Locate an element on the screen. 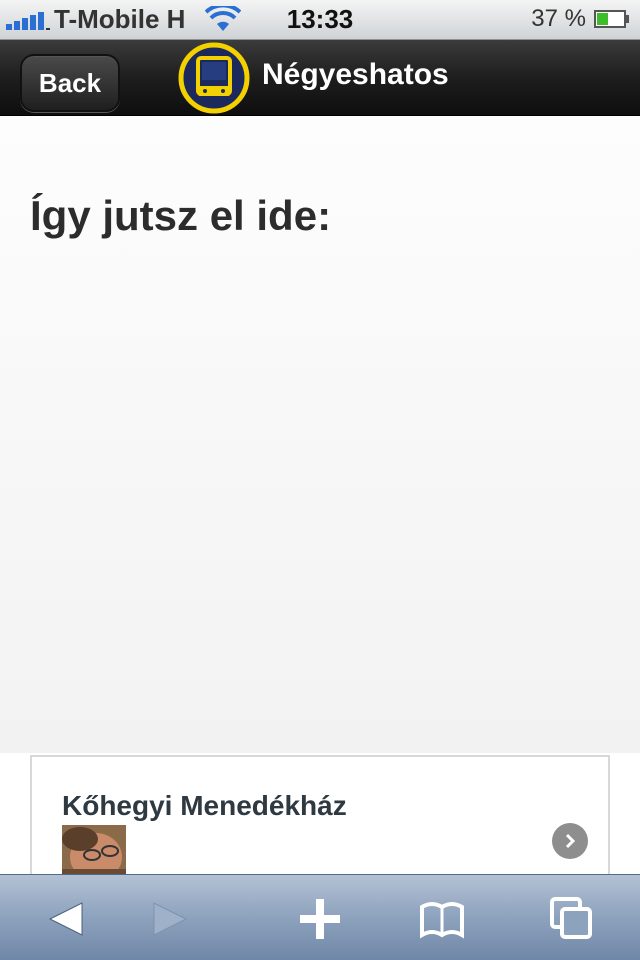  add-plus-icon is located at coordinates (320, 919).